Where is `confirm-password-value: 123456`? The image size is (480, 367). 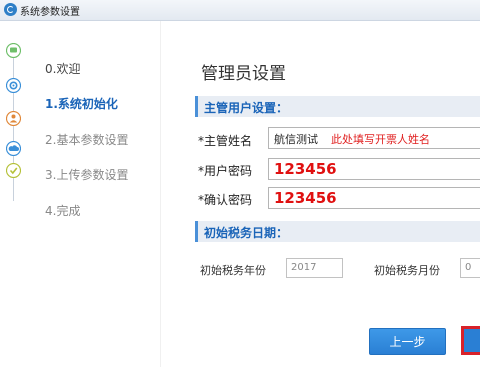 confirm-password-value: 123456 is located at coordinates (305, 198).